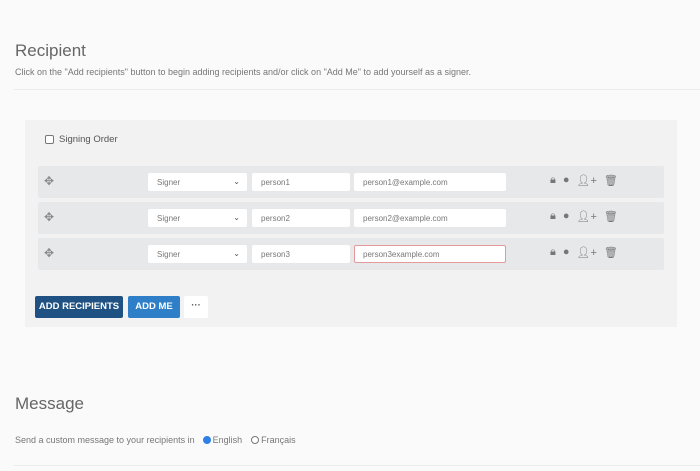 This screenshot has width=700, height=471. I want to click on english-label: English, so click(227, 440).